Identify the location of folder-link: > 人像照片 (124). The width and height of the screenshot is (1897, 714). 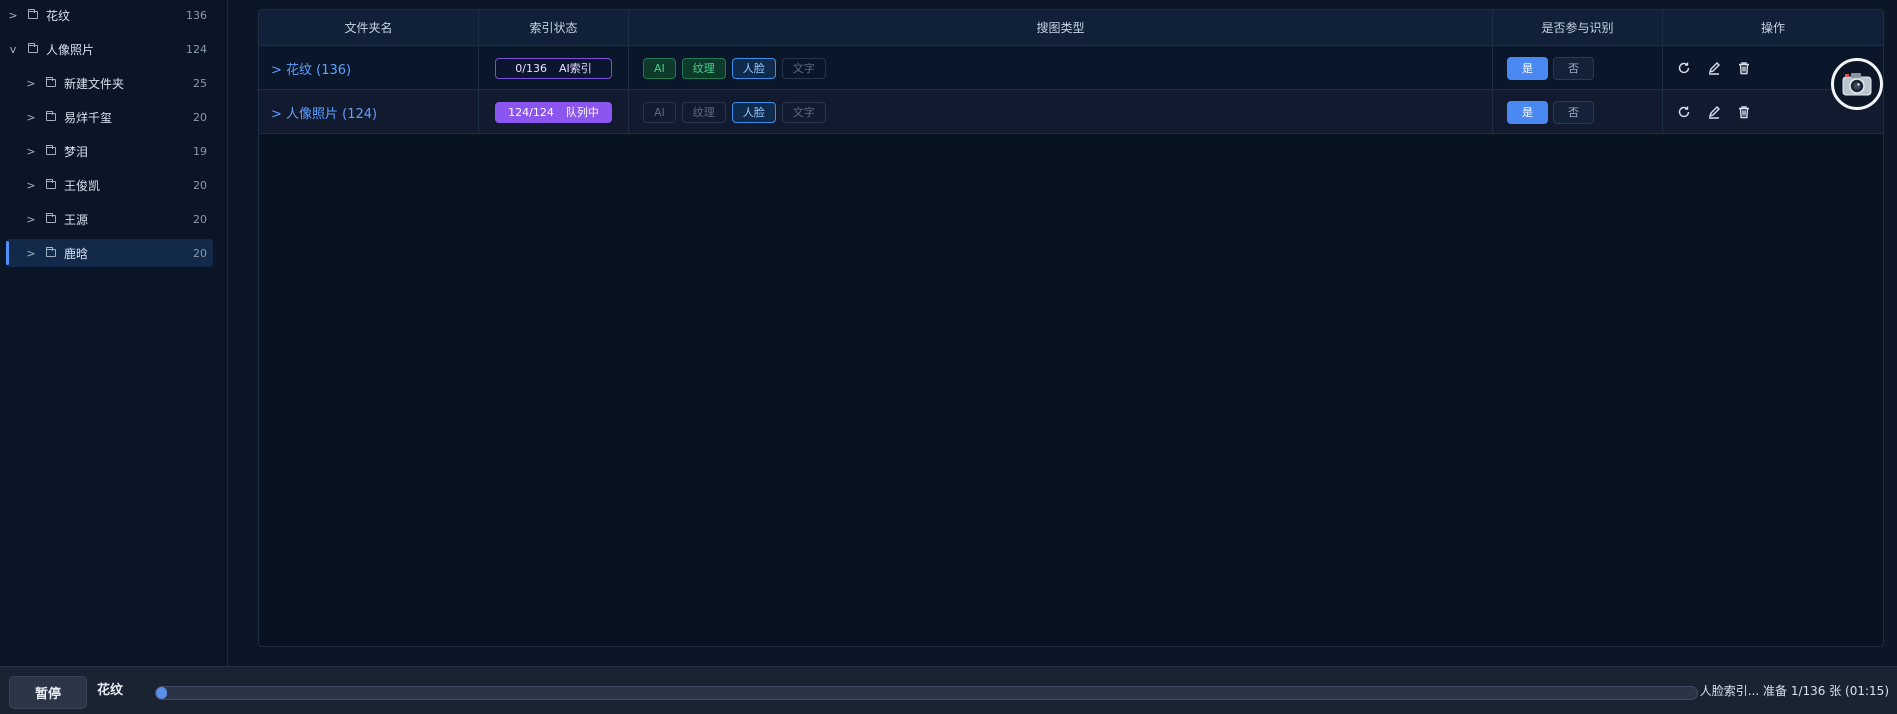
(318, 112).